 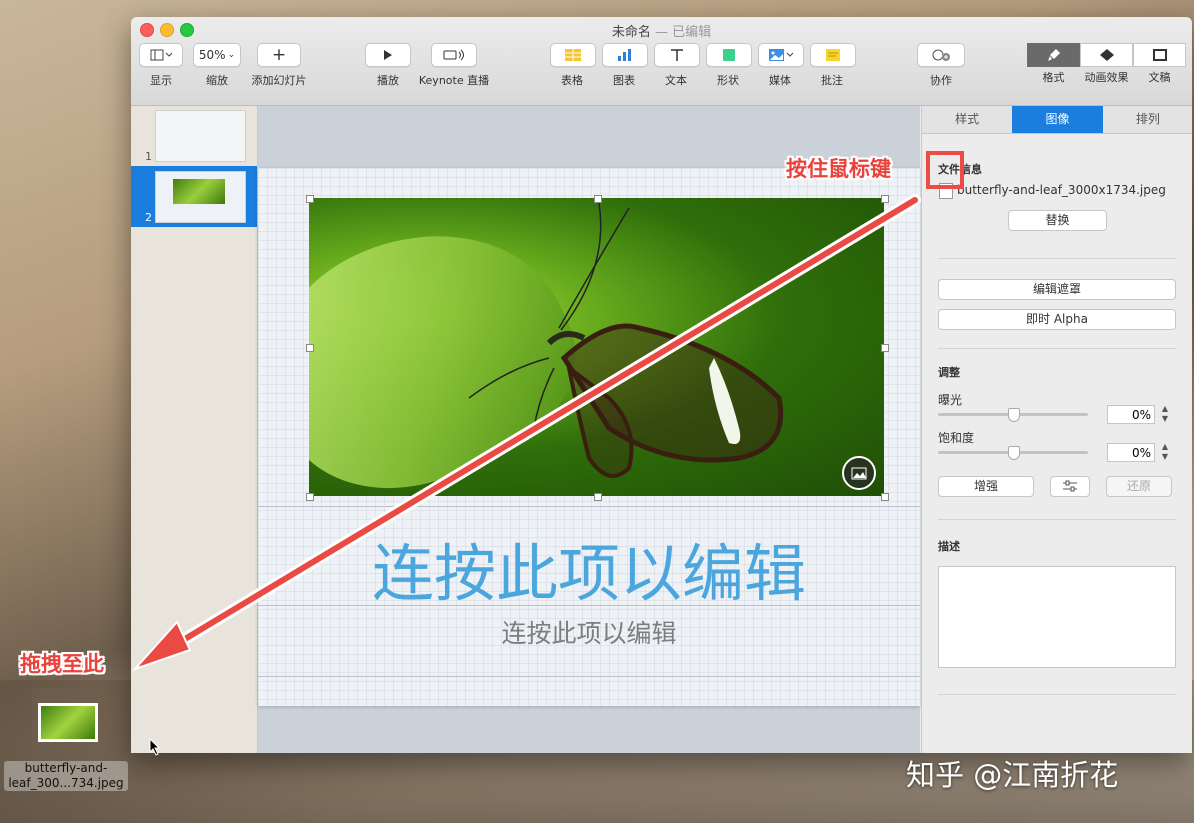 I want to click on desktop-file-name: butterfly-and- leaf_300...734.jpeg, so click(x=66, y=776).